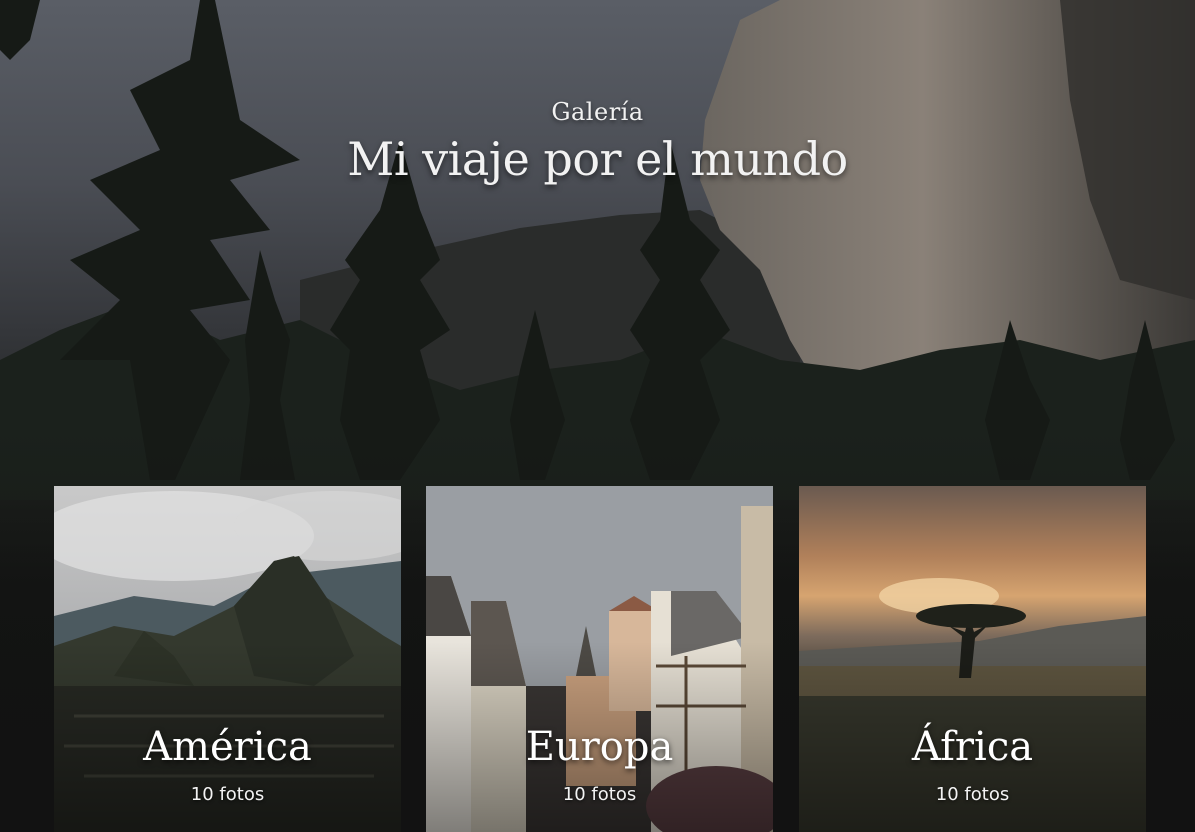 The height and width of the screenshot is (832, 1195). Describe the element at coordinates (599, 659) in the screenshot. I see `gallery-card-europa: Europa 10 fotos` at that location.